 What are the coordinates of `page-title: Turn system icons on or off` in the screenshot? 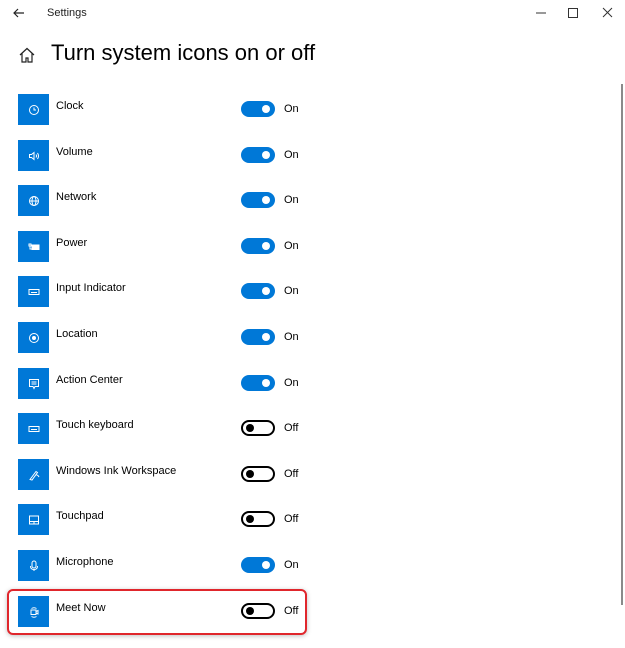 It's located at (183, 52).